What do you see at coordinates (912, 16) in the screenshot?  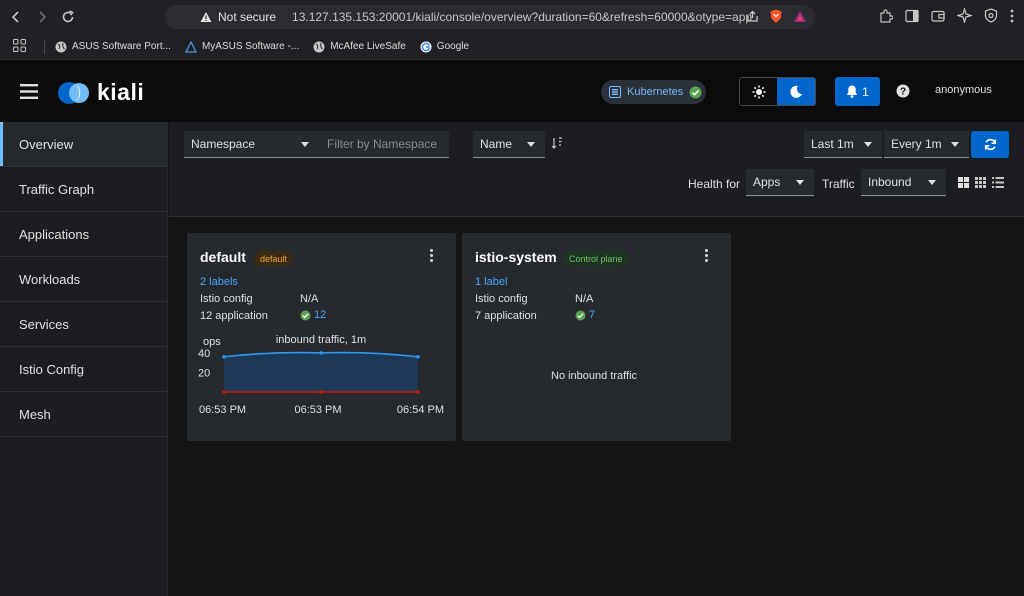 I see `sidebar-toggle-icon` at bounding box center [912, 16].